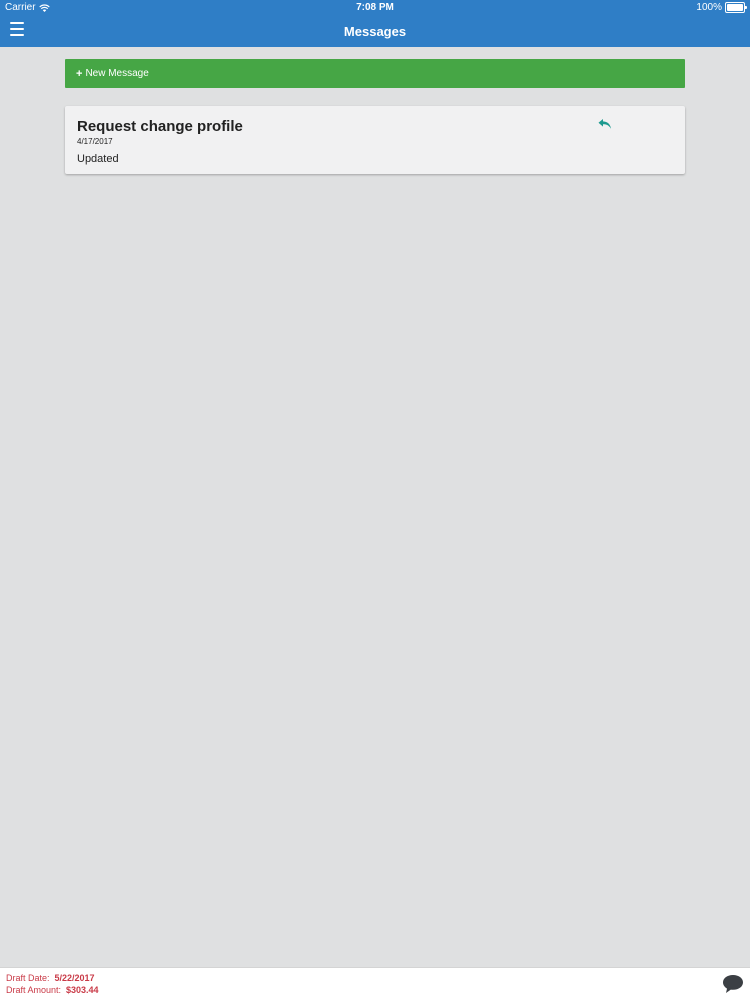  What do you see at coordinates (375, 140) in the screenshot?
I see `message-card: Request change profile 4/17/2017 Updated` at bounding box center [375, 140].